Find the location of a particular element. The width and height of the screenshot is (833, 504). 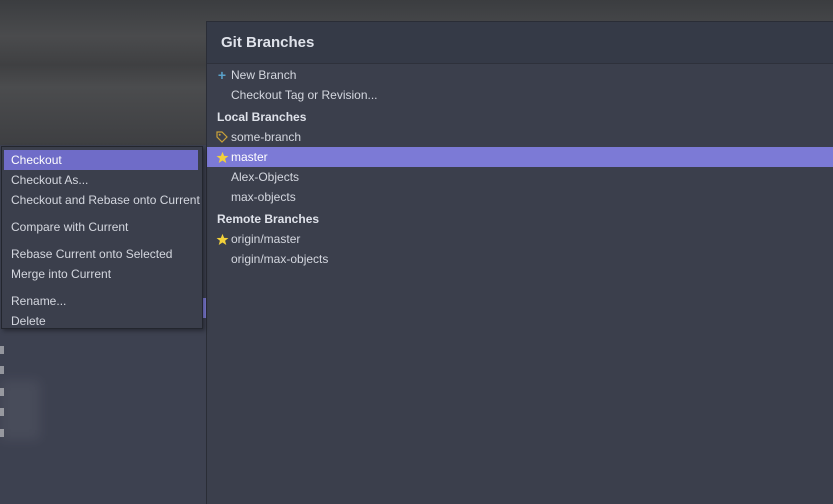

branch-label: origin/master is located at coordinates (266, 239).